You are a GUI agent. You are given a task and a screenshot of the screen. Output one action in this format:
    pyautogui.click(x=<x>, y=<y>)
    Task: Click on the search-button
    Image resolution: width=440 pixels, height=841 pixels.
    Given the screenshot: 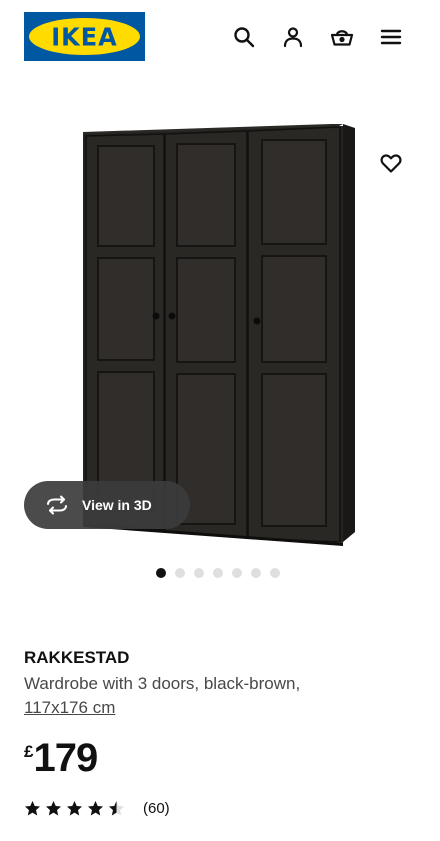 What is the action you would take?
    pyautogui.click(x=244, y=37)
    